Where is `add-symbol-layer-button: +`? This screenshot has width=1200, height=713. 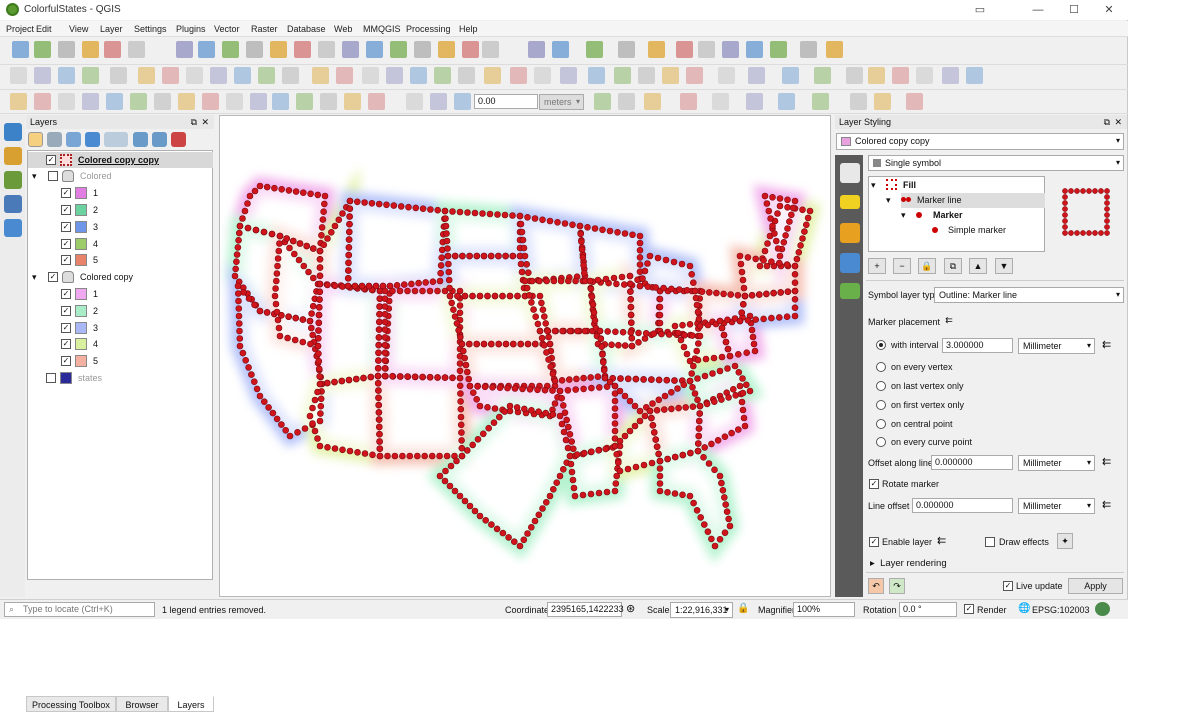 add-symbol-layer-button: + is located at coordinates (877, 266).